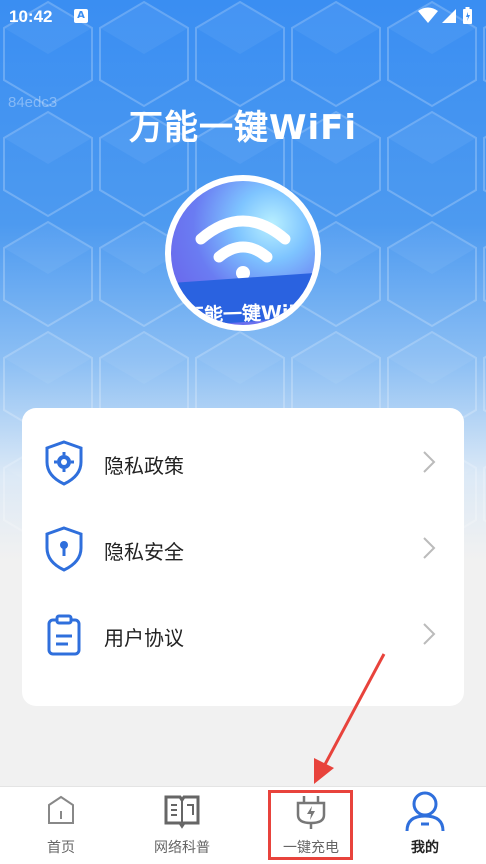 This screenshot has width=486, height=864. I want to click on status-icons, so click(445, 15).